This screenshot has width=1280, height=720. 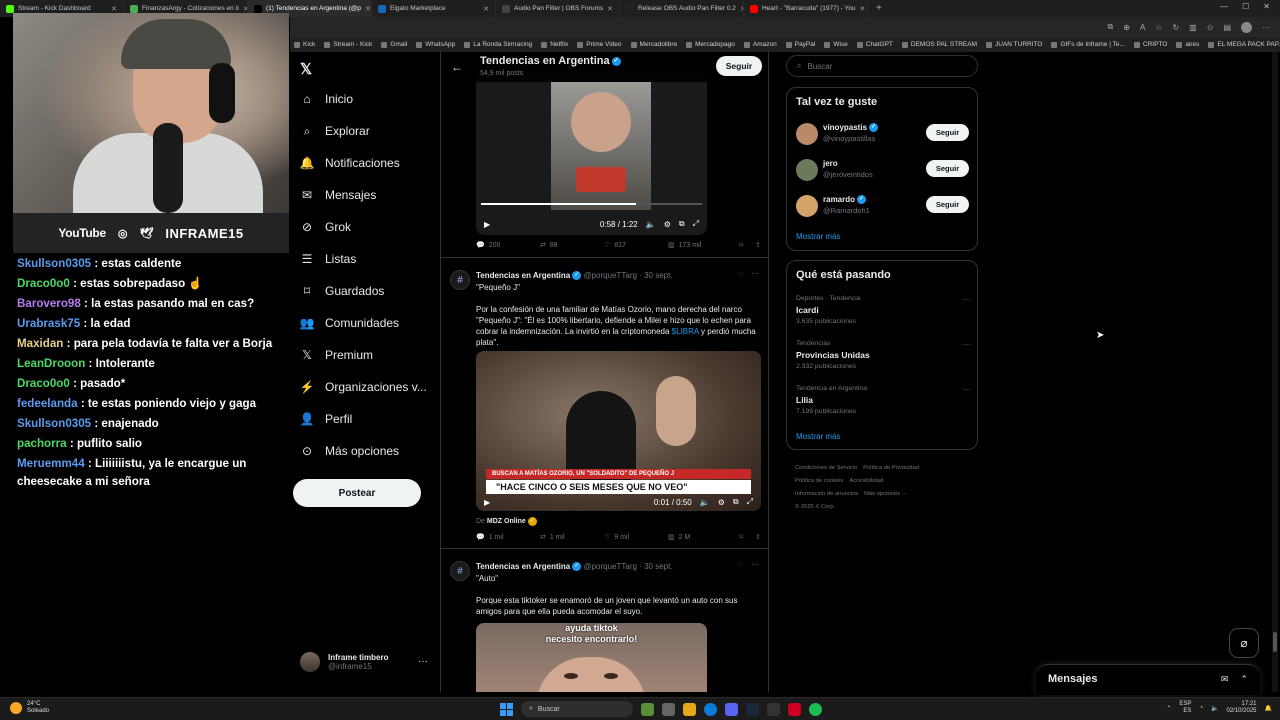 I want to click on bookmark-item: Netflix, so click(x=554, y=44).